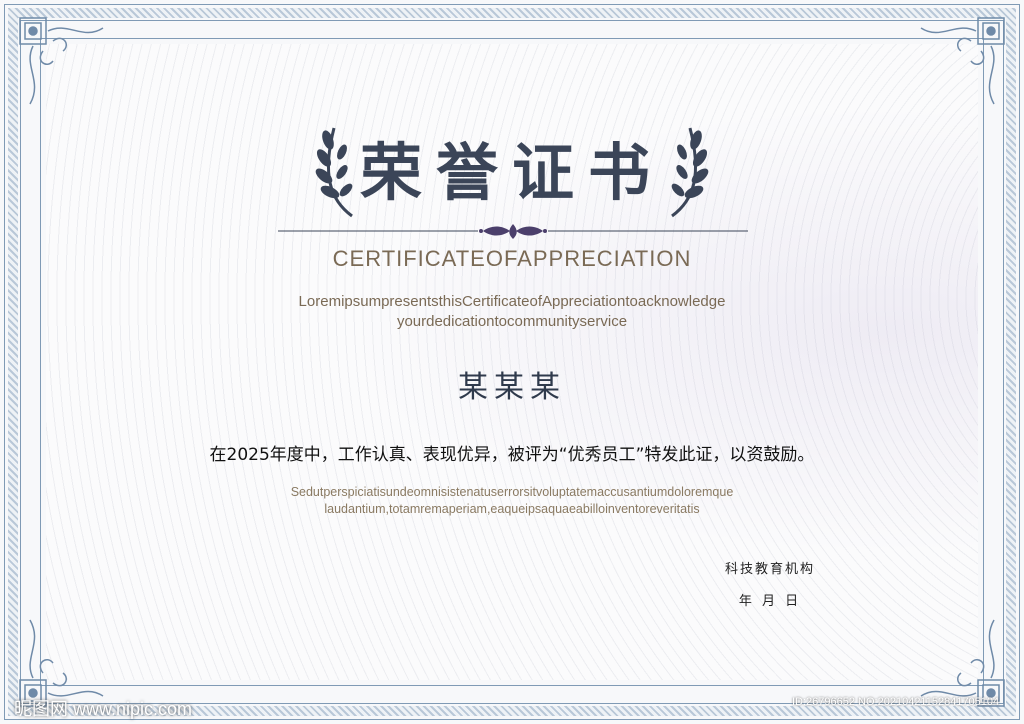 The width and height of the screenshot is (1024, 724). Describe the element at coordinates (770, 601) in the screenshot. I see `issue-date: 年 月 日` at that location.